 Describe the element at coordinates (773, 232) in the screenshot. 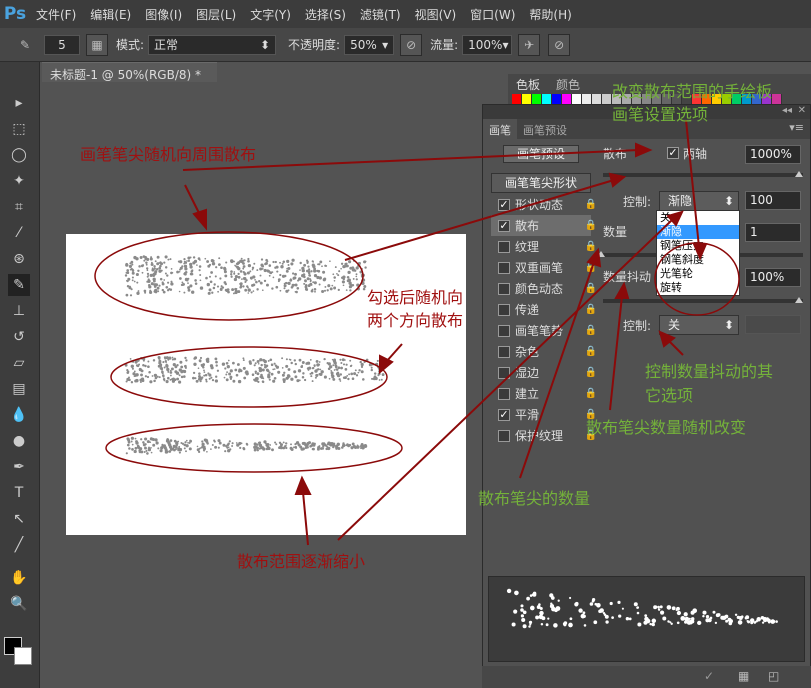

I see `count-field: 1` at that location.